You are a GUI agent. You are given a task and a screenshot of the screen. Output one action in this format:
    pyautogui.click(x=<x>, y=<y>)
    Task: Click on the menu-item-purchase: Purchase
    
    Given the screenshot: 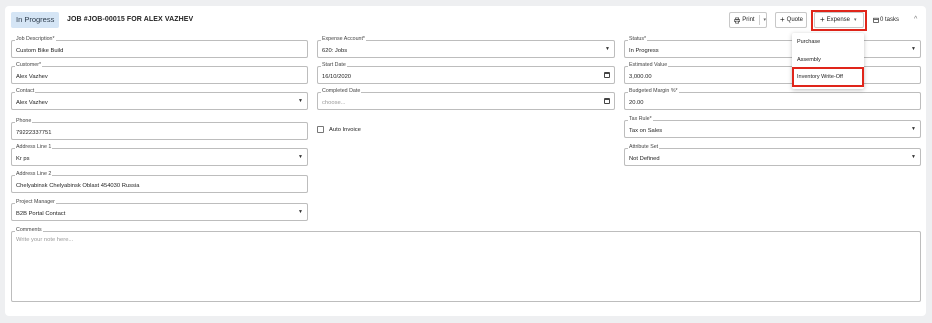 What is the action you would take?
    pyautogui.click(x=808, y=42)
    